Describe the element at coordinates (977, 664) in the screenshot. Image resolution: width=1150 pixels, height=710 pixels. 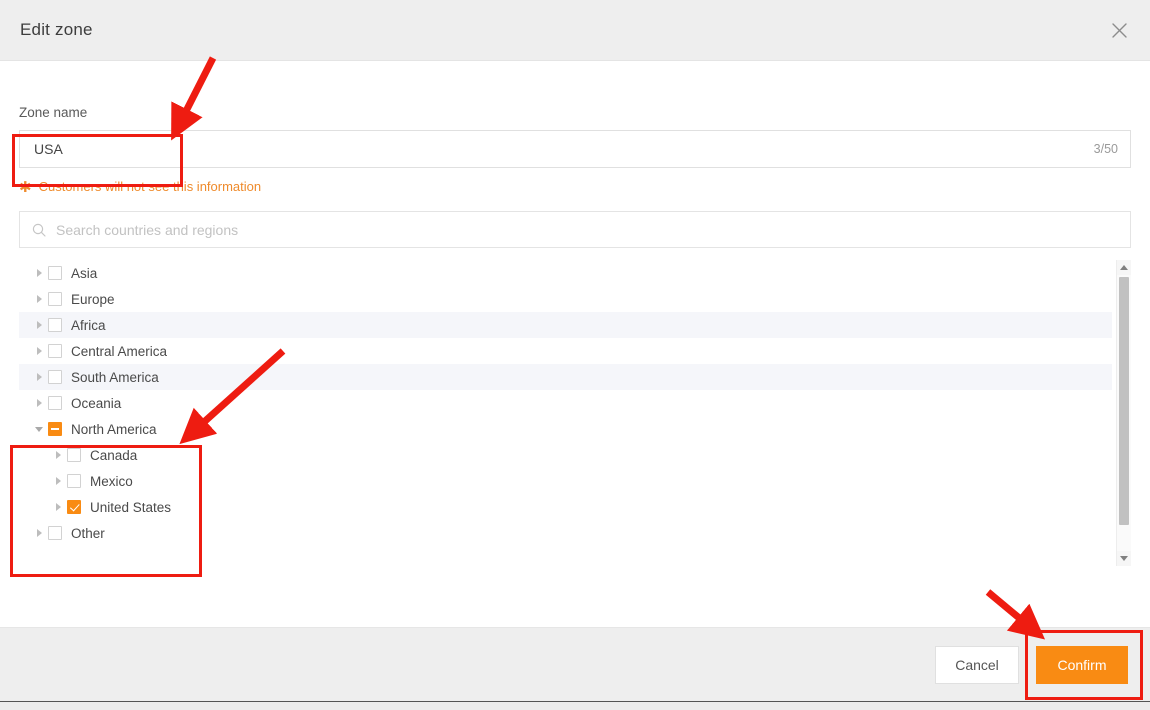
I see `cancel-button: Cancel` at that location.